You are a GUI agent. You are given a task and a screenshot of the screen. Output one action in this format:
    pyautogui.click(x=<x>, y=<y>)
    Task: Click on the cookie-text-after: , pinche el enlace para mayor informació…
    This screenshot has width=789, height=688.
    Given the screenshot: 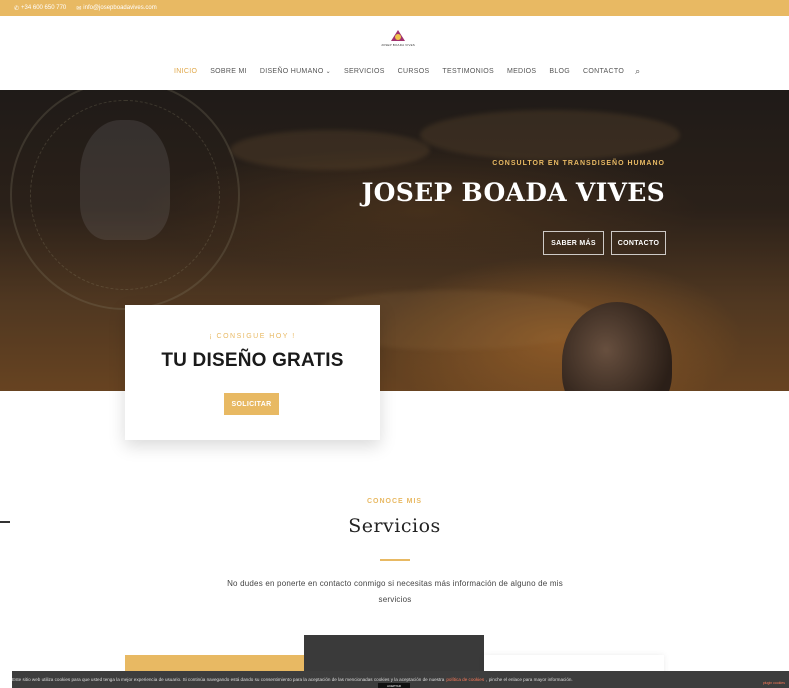 What is the action you would take?
    pyautogui.click(x=529, y=679)
    